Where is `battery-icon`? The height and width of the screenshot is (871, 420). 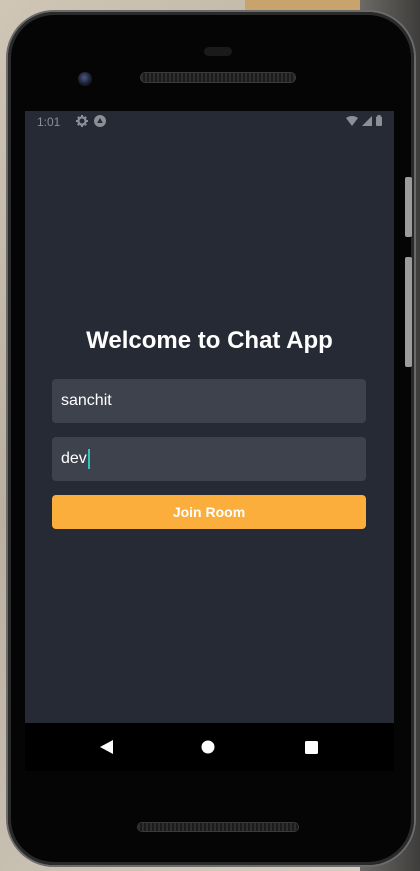
battery-icon is located at coordinates (379, 122).